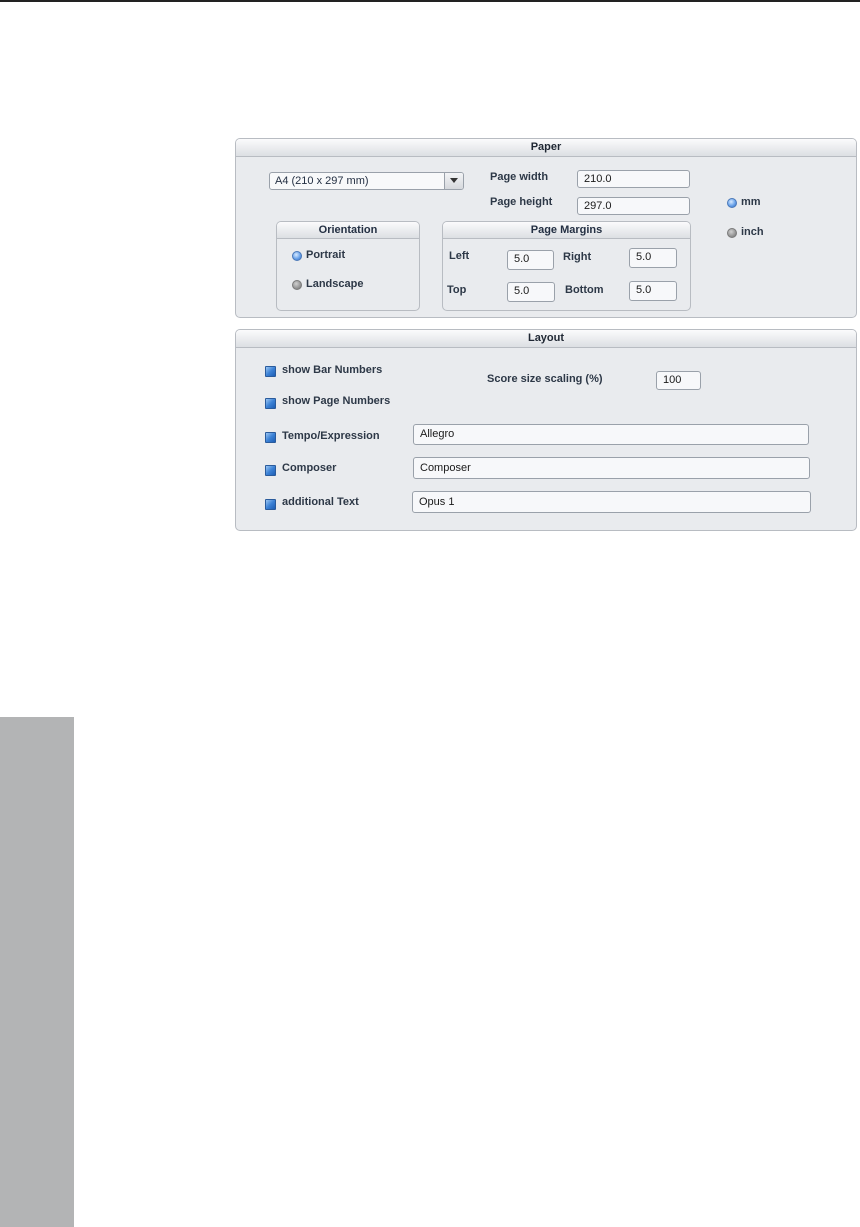  Describe the element at coordinates (326, 255) in the screenshot. I see `portrait-label: Portrait` at that location.